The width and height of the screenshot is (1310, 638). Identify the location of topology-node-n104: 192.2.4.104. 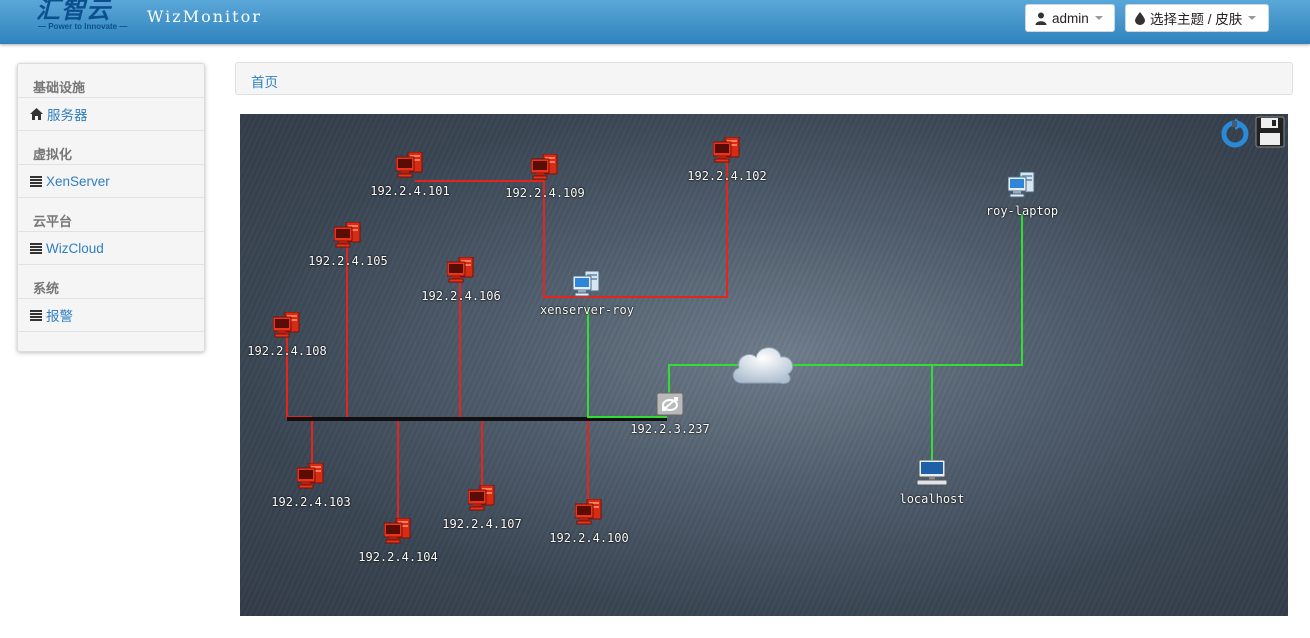
(398, 540).